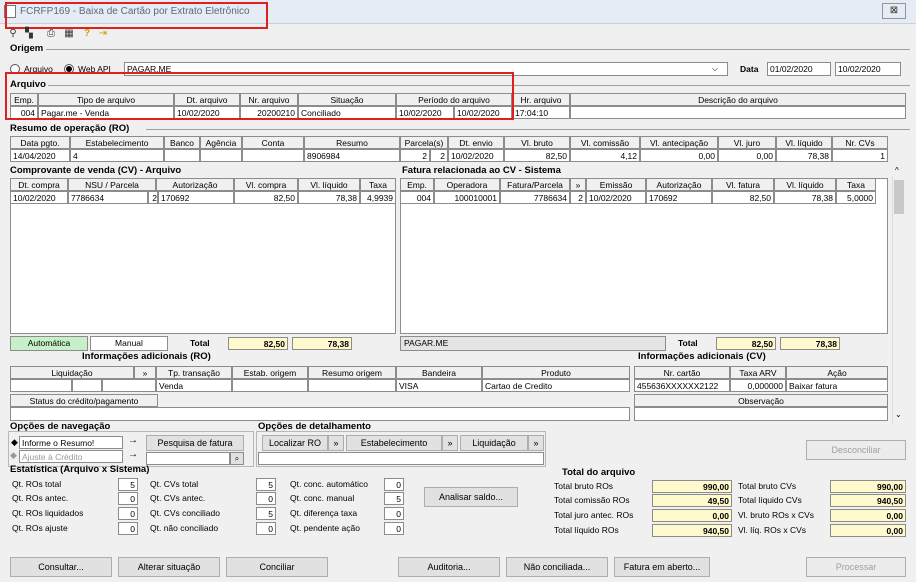  I want to click on resumo-antecipacao: 0,00, so click(679, 155).